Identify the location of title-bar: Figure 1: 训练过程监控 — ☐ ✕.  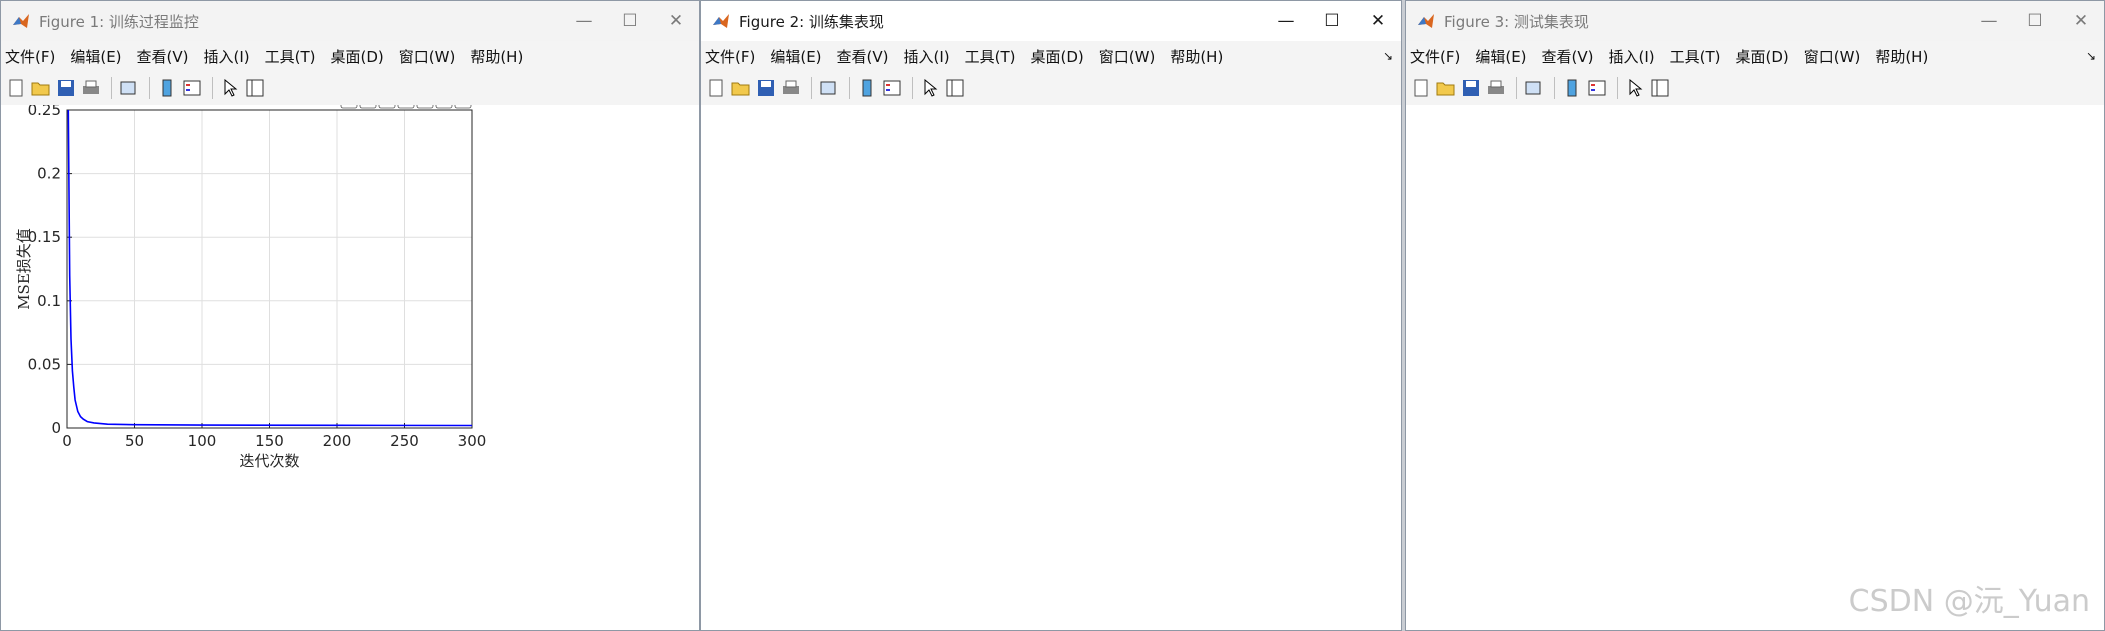
(350, 21).